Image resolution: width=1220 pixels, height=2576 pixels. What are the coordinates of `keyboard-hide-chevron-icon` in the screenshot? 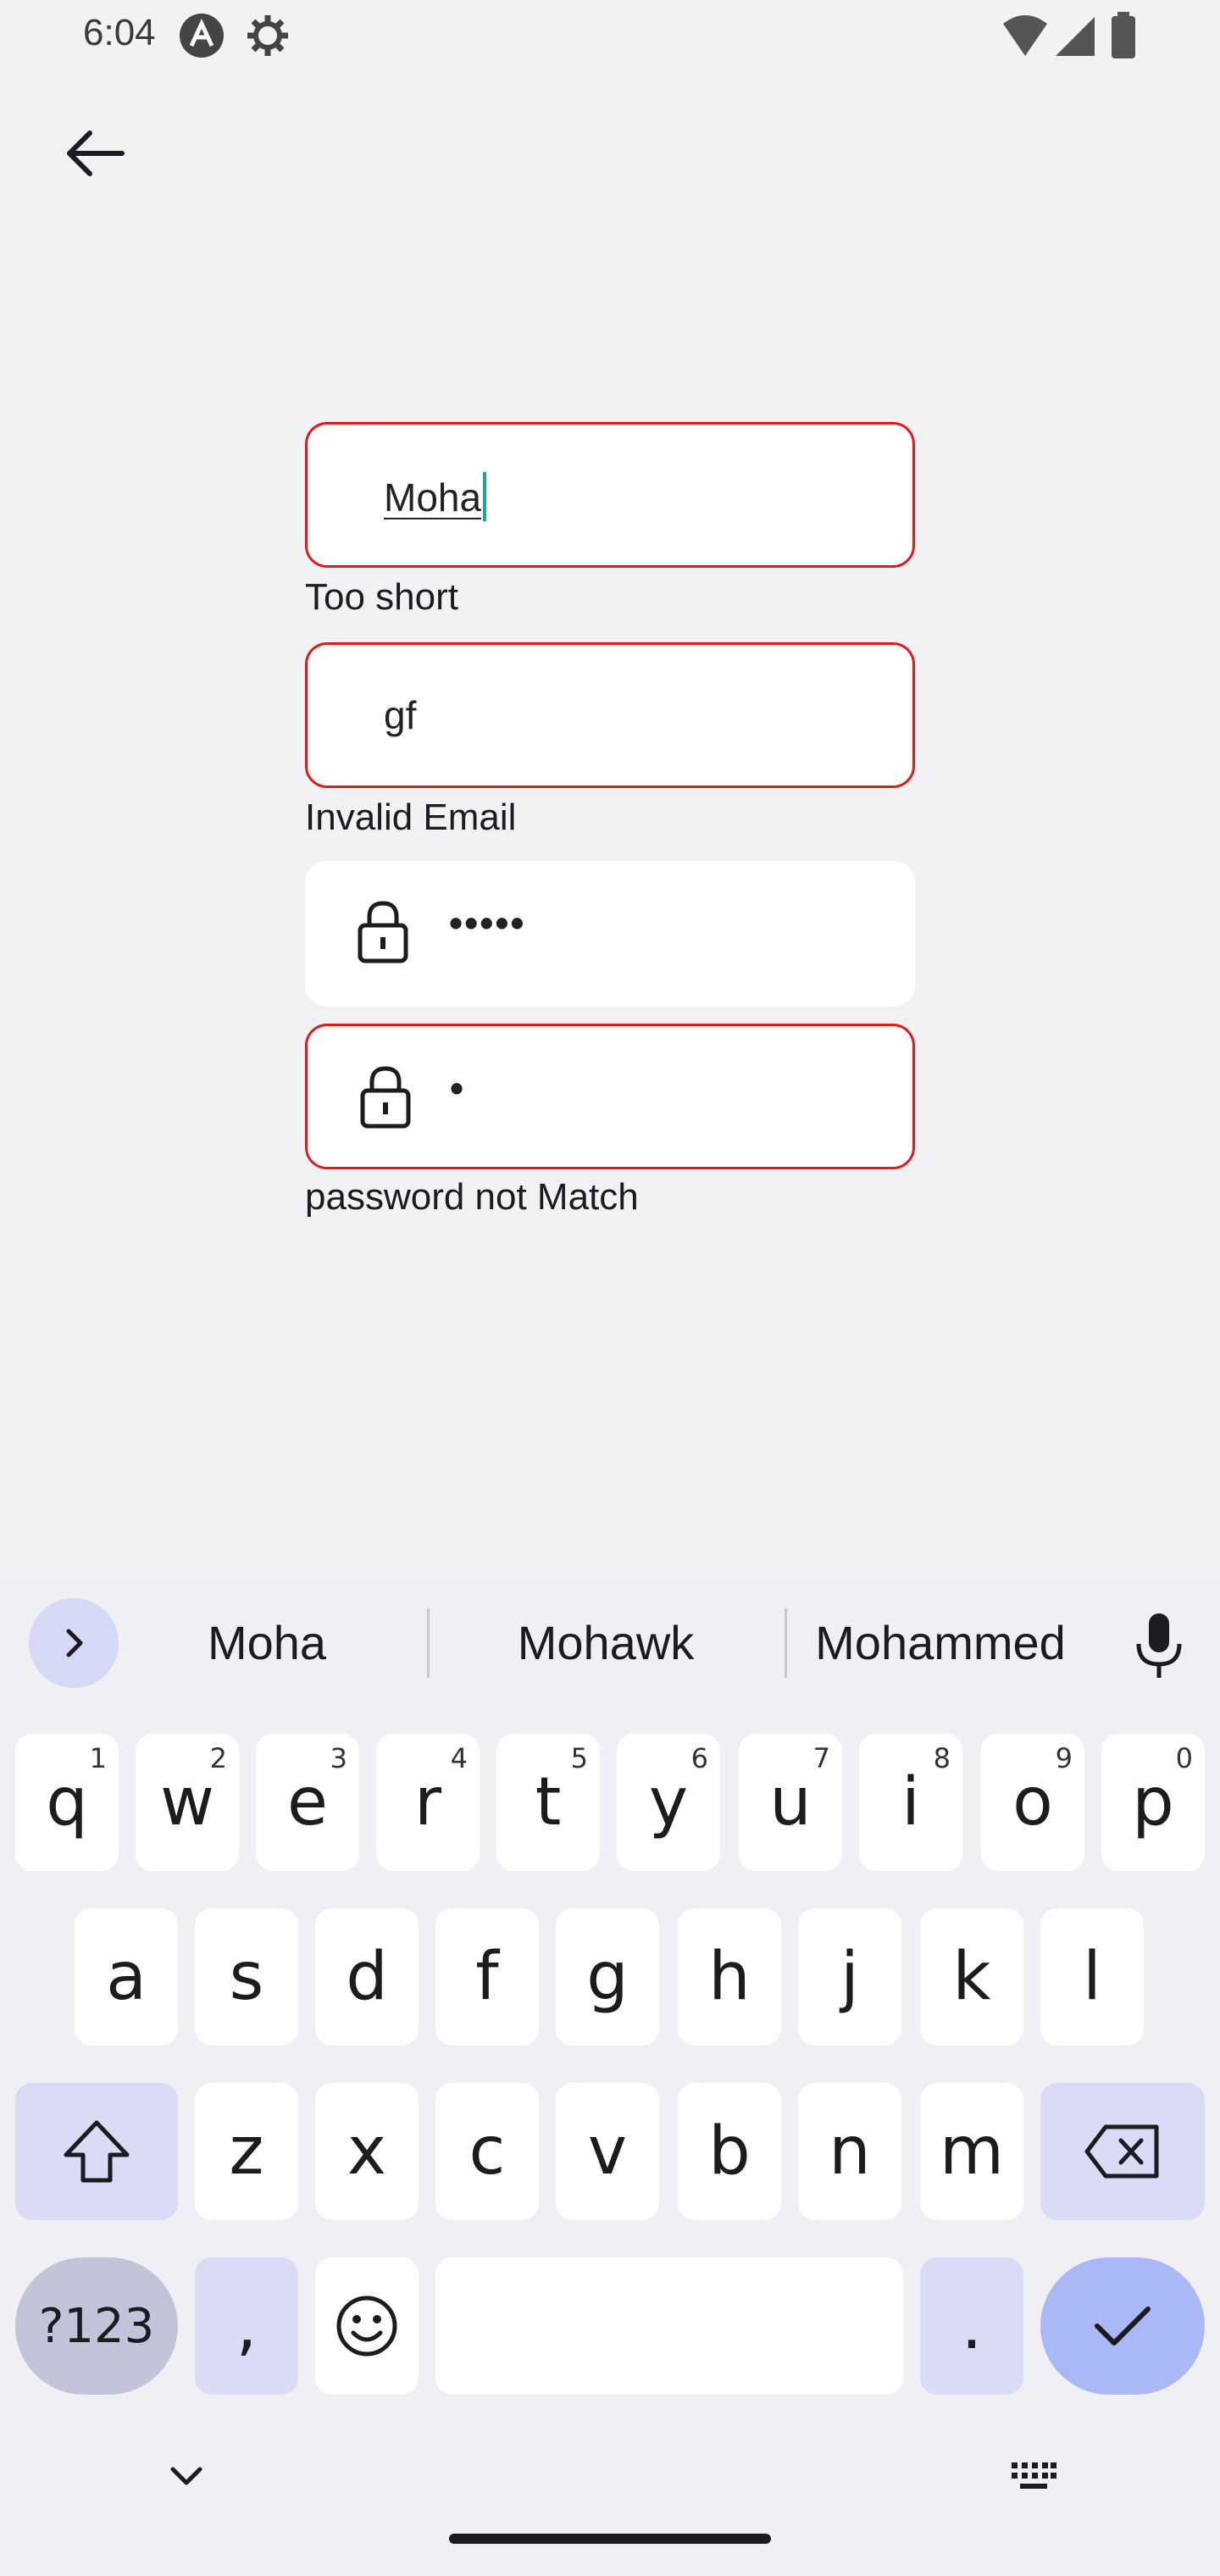 It's located at (186, 2476).